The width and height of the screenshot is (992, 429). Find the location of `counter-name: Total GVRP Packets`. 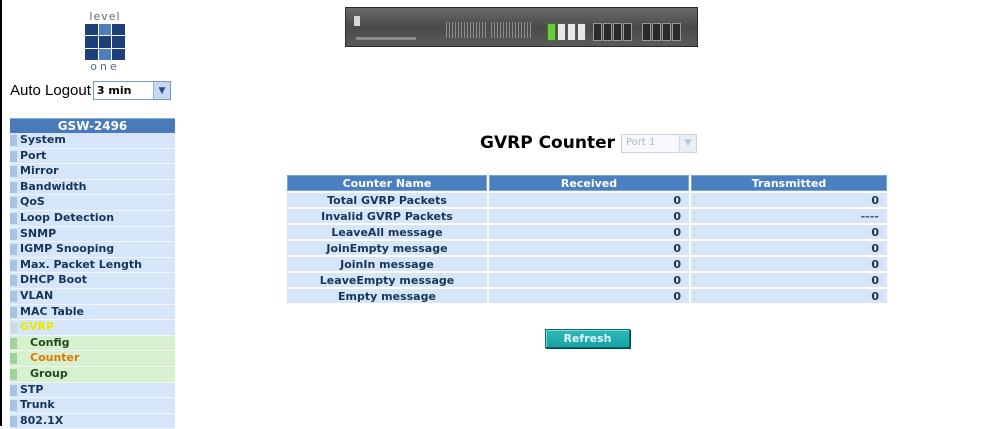

counter-name: Total GVRP Packets is located at coordinates (387, 200).